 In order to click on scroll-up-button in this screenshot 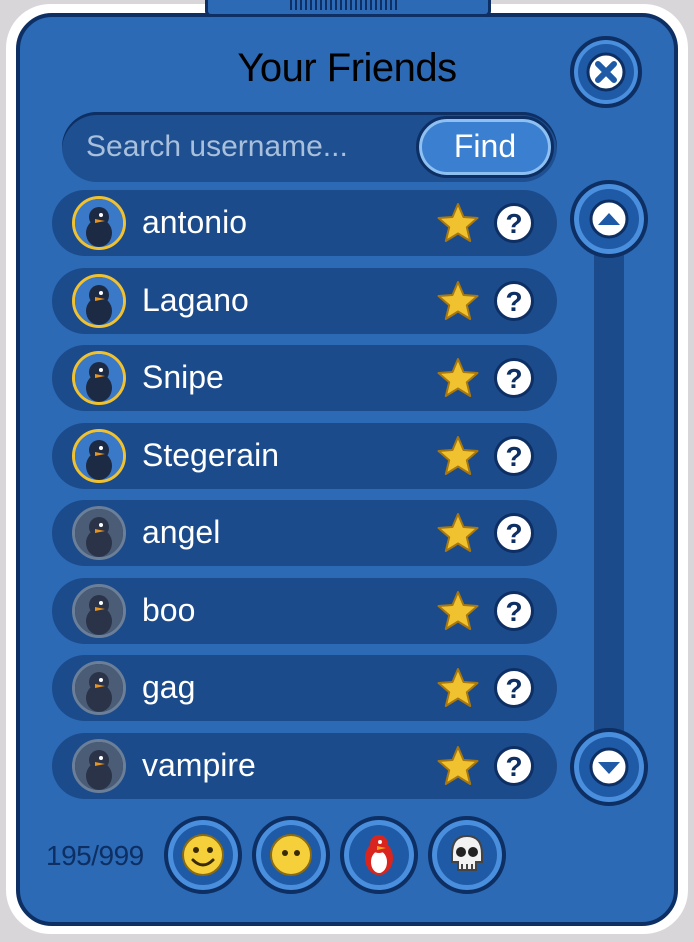, I will do `click(609, 219)`.